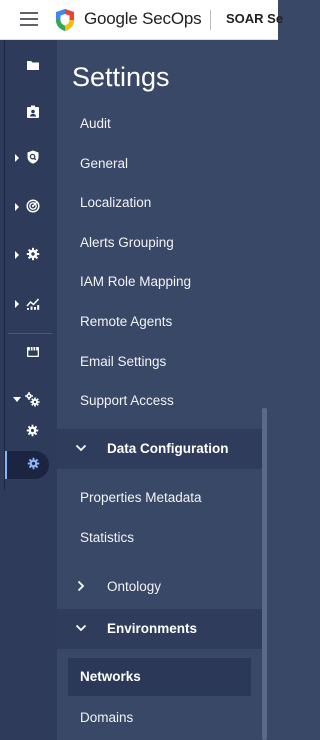  Describe the element at coordinates (135, 281) in the screenshot. I see `settings-item-iam-role-mapping: IAM Role Mapping` at that location.